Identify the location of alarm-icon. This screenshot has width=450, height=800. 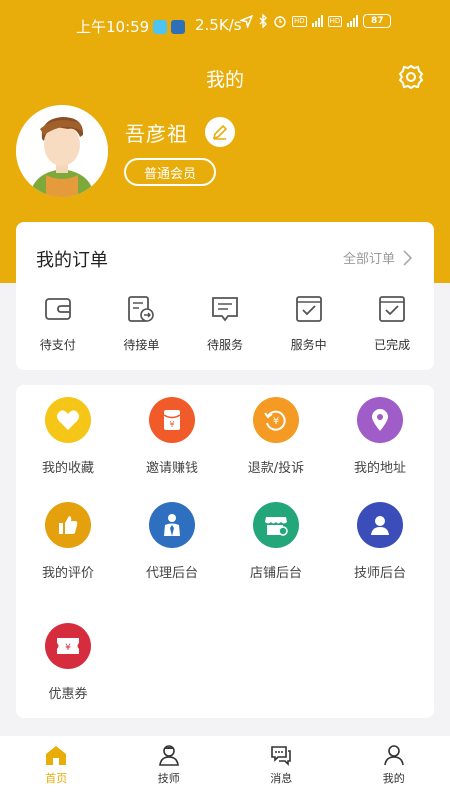
(280, 22).